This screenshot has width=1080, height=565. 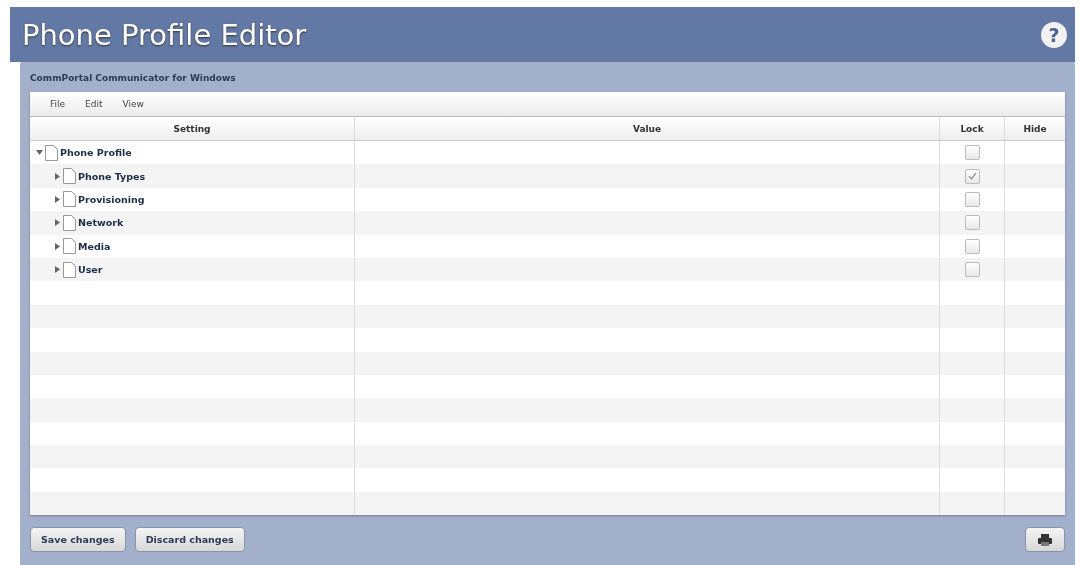 What do you see at coordinates (101, 223) in the screenshot?
I see `tree-item: Network` at bounding box center [101, 223].